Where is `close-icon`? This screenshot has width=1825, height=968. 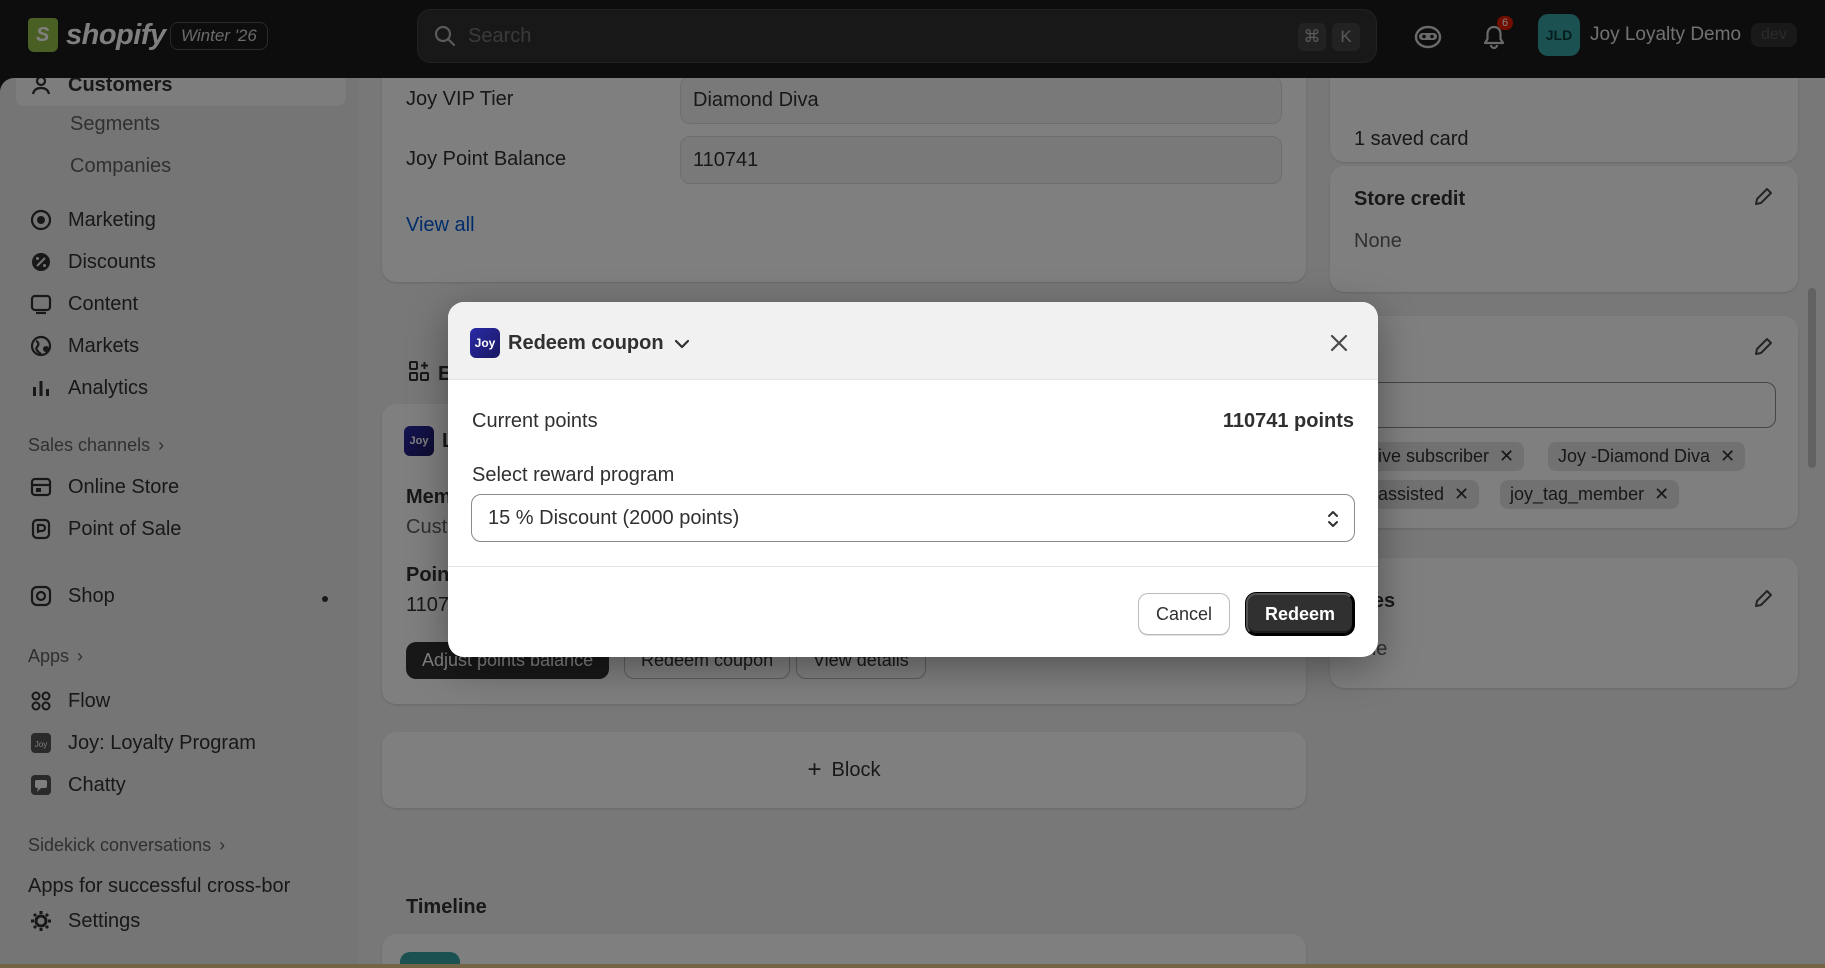 close-icon is located at coordinates (1339, 343).